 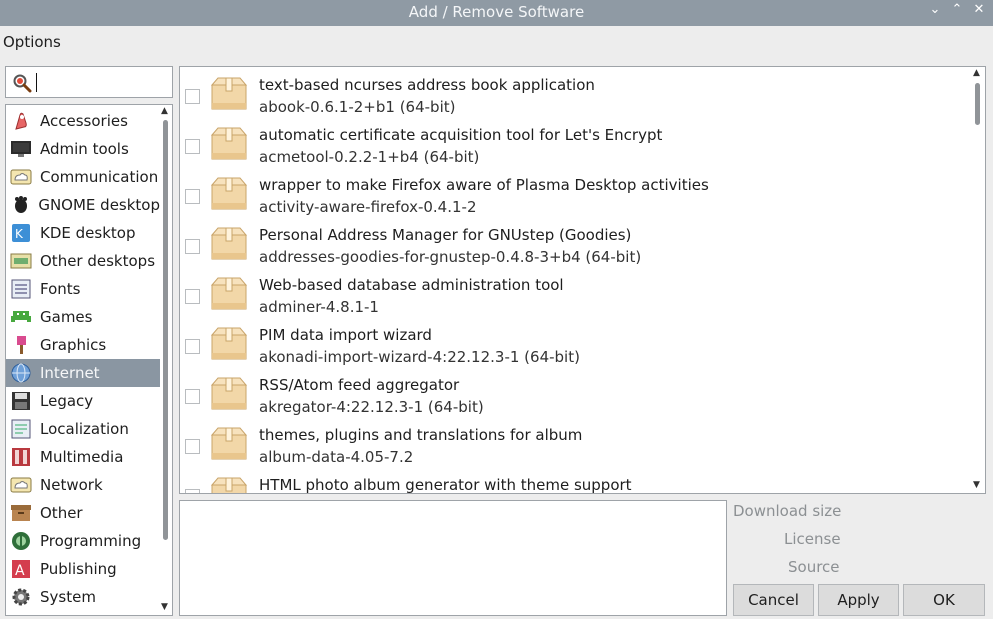 I want to click on category-item: Fonts, so click(x=83, y=289).